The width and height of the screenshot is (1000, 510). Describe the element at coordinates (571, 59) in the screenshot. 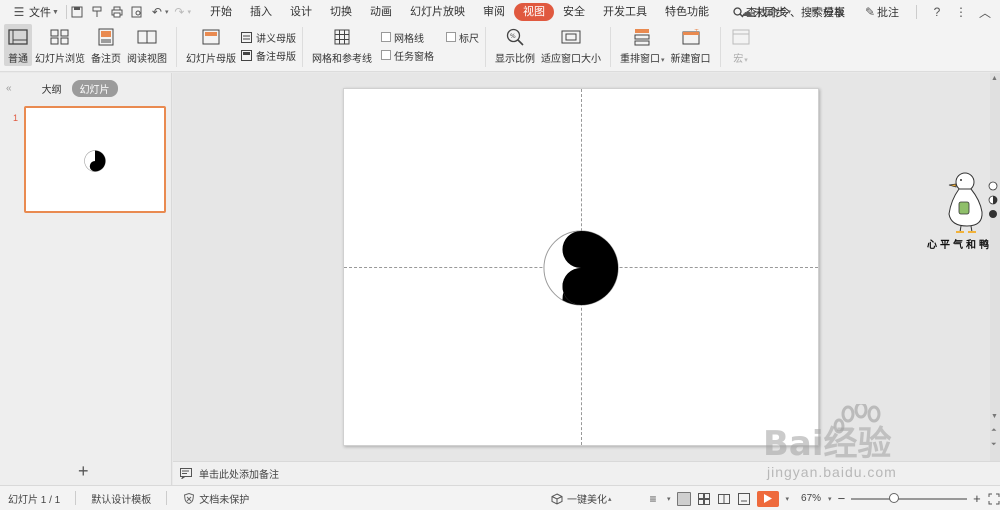

I see `fit-window-label: 适应窗口大小` at that location.